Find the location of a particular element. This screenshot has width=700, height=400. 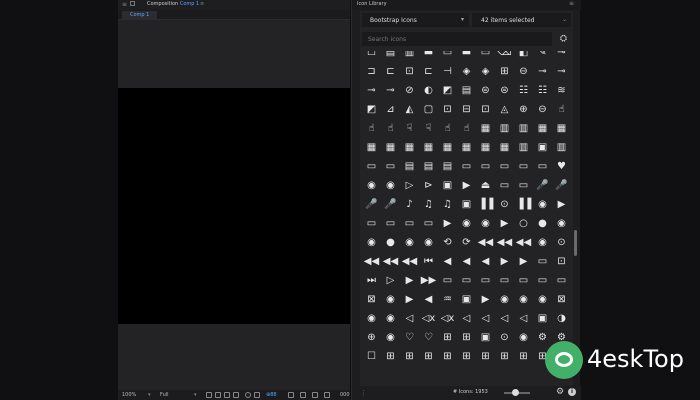

icon-tile: ◬ is located at coordinates (504, 109).